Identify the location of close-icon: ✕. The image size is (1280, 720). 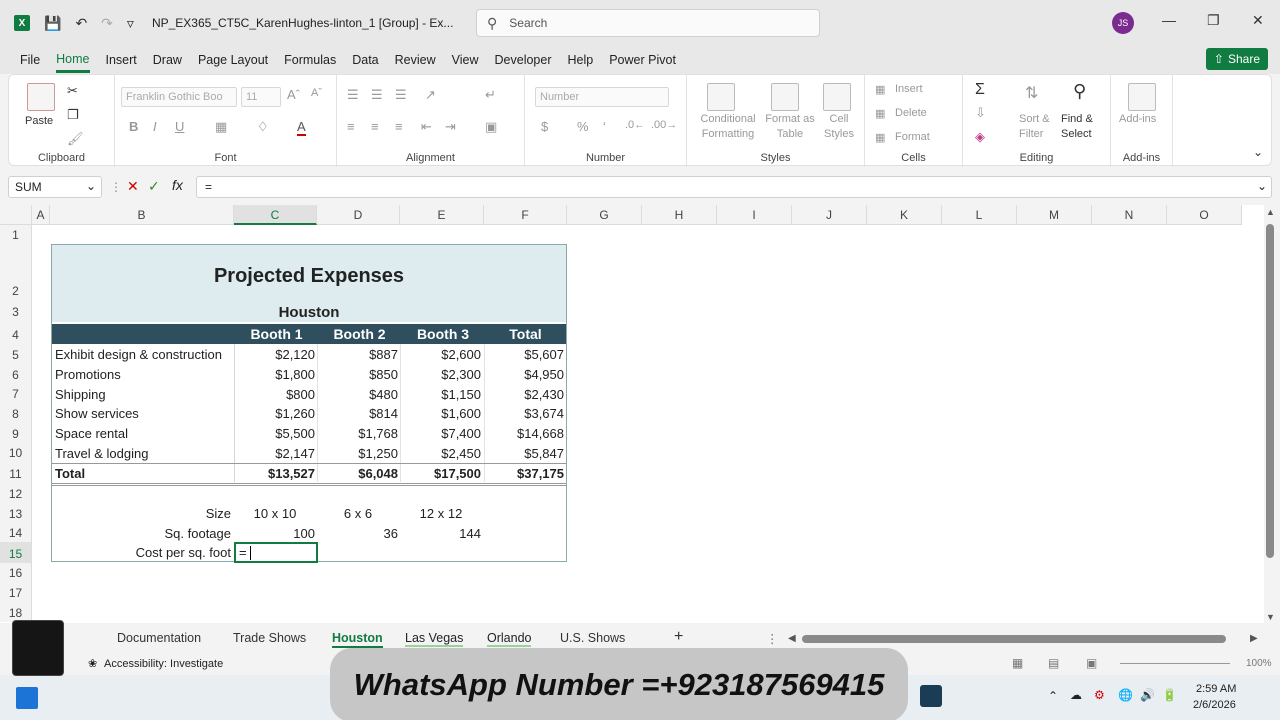
(1258, 20).